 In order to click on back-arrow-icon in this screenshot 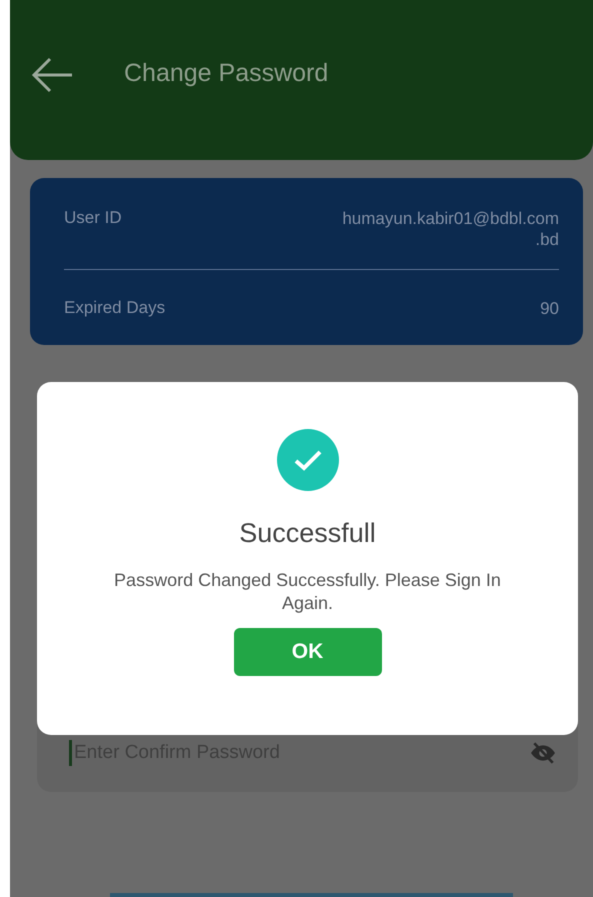, I will do `click(52, 75)`.